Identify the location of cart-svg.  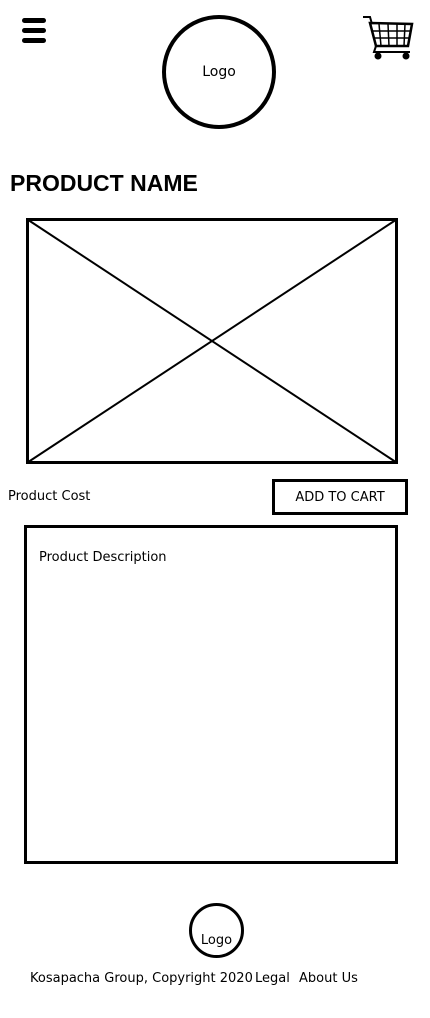
(388, 38).